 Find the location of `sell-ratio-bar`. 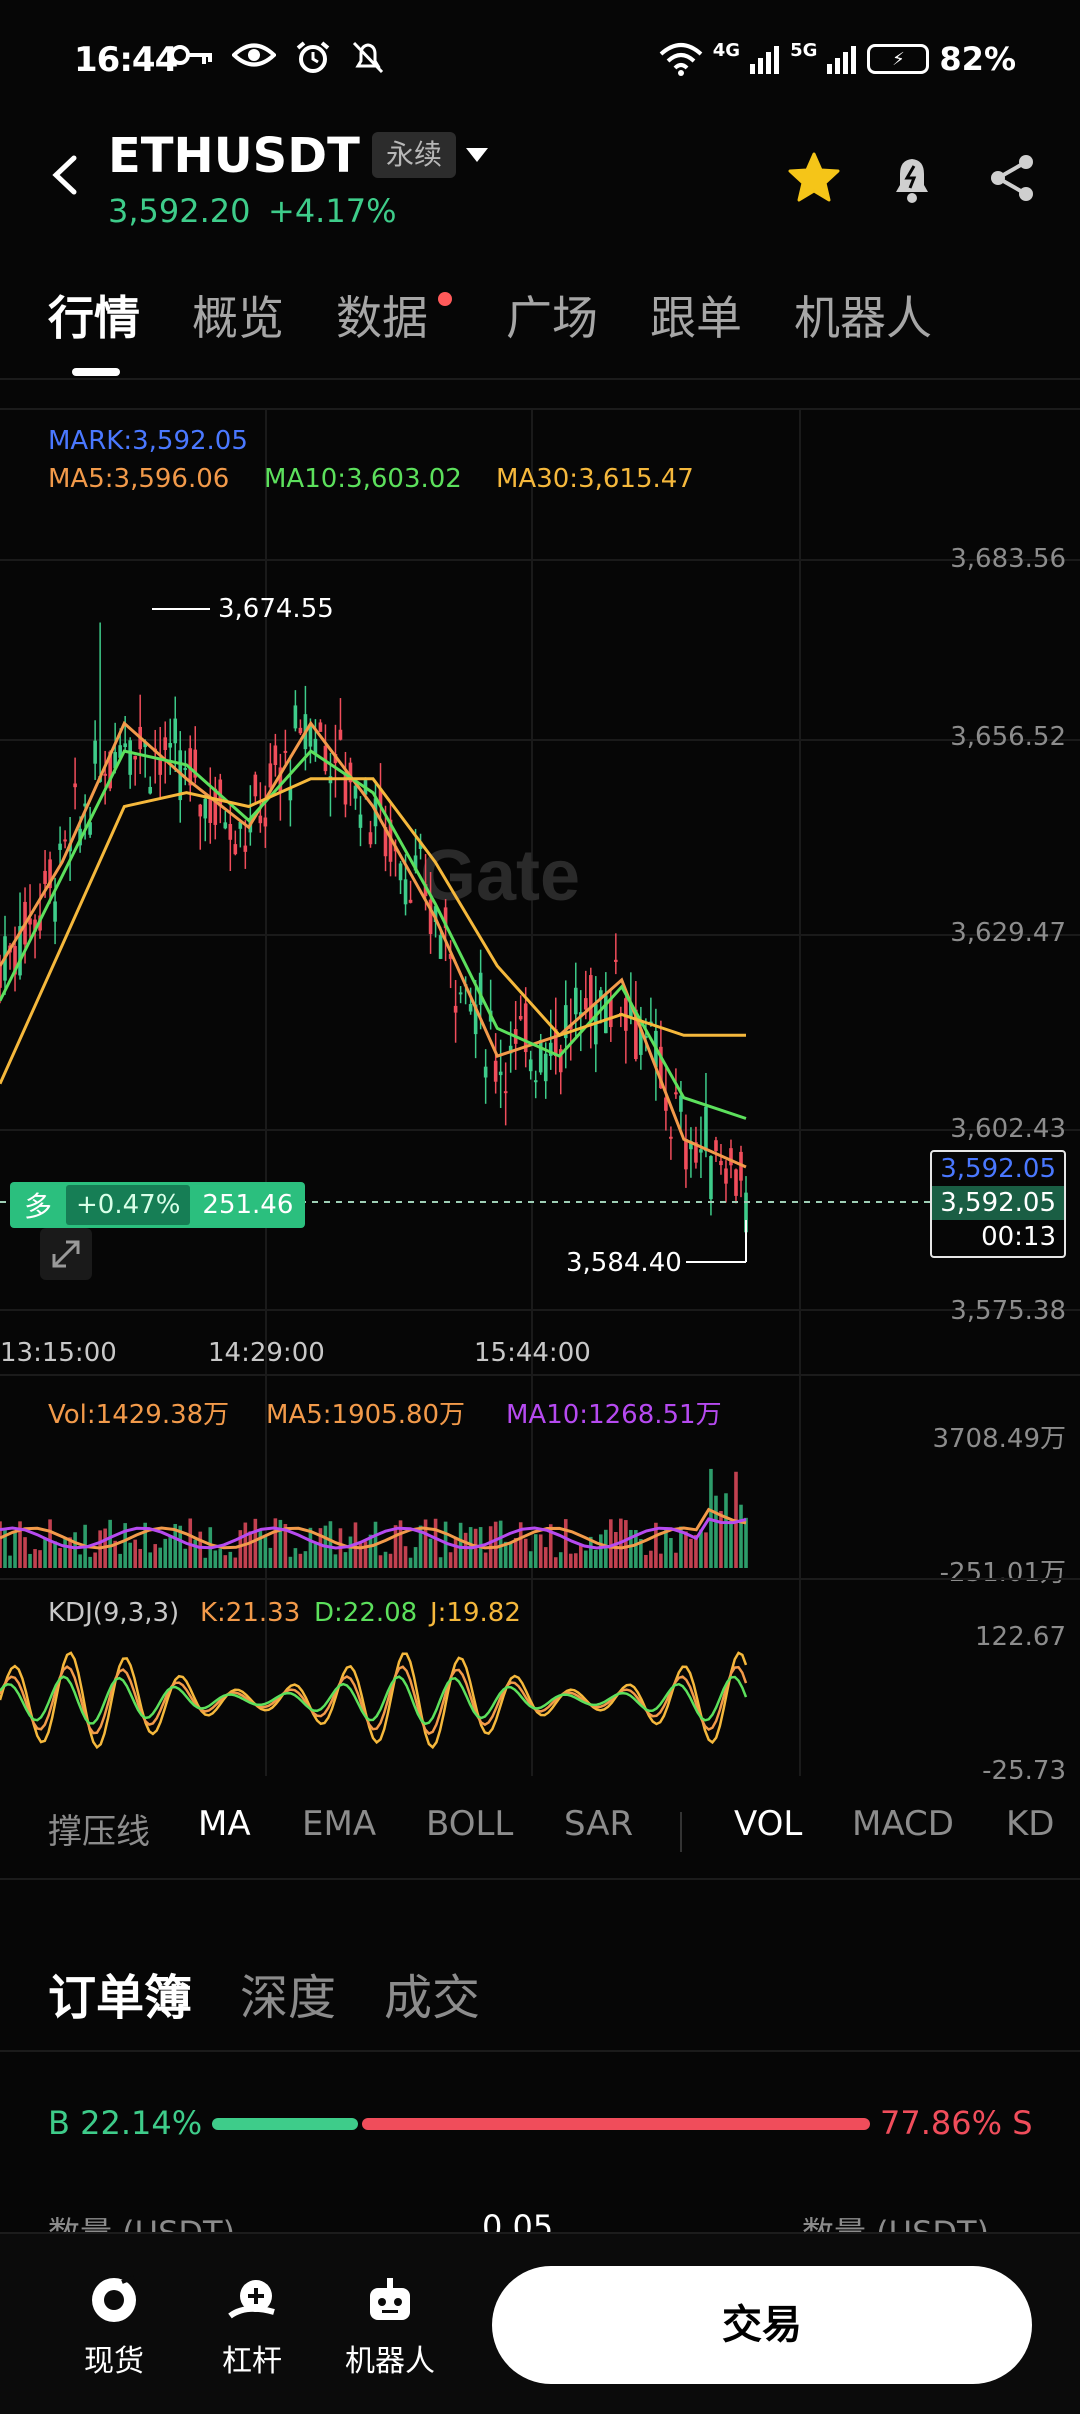

sell-ratio-bar is located at coordinates (616, 2124).